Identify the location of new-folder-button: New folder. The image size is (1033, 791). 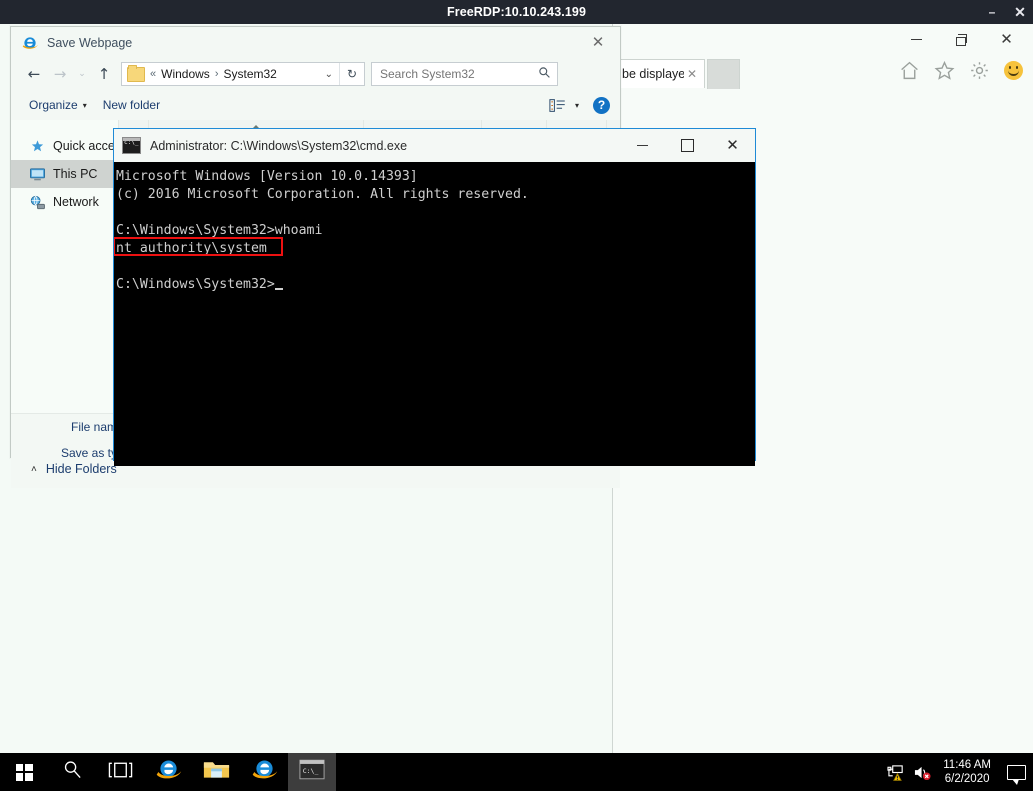
(131, 105).